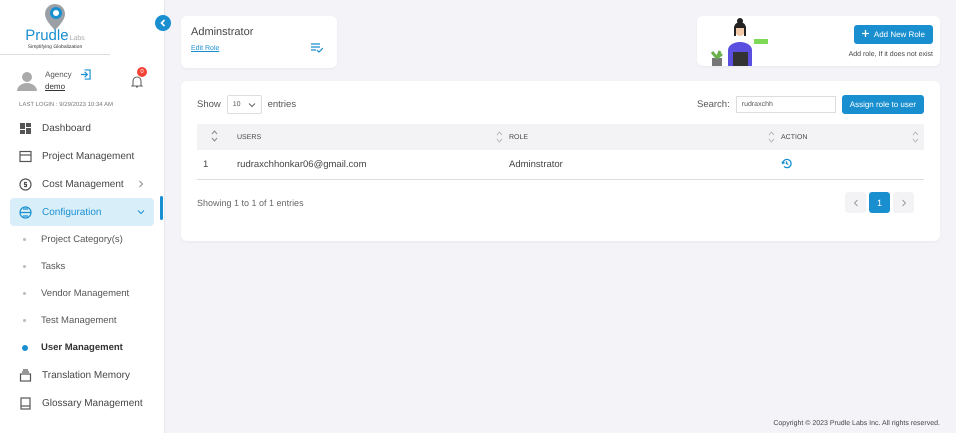 Image resolution: width=956 pixels, height=433 pixels. Describe the element at coordinates (82, 347) in the screenshot. I see `nav-subitem: User Management` at that location.